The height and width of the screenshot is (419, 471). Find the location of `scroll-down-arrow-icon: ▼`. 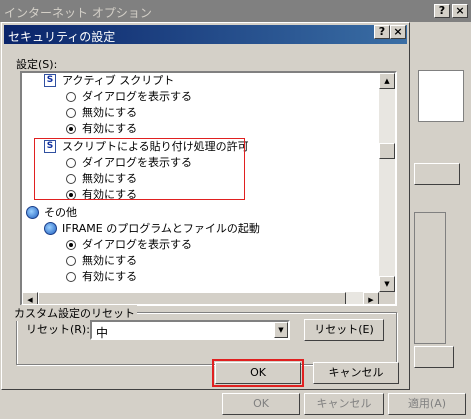

scroll-down-arrow-icon: ▼ is located at coordinates (387, 284).